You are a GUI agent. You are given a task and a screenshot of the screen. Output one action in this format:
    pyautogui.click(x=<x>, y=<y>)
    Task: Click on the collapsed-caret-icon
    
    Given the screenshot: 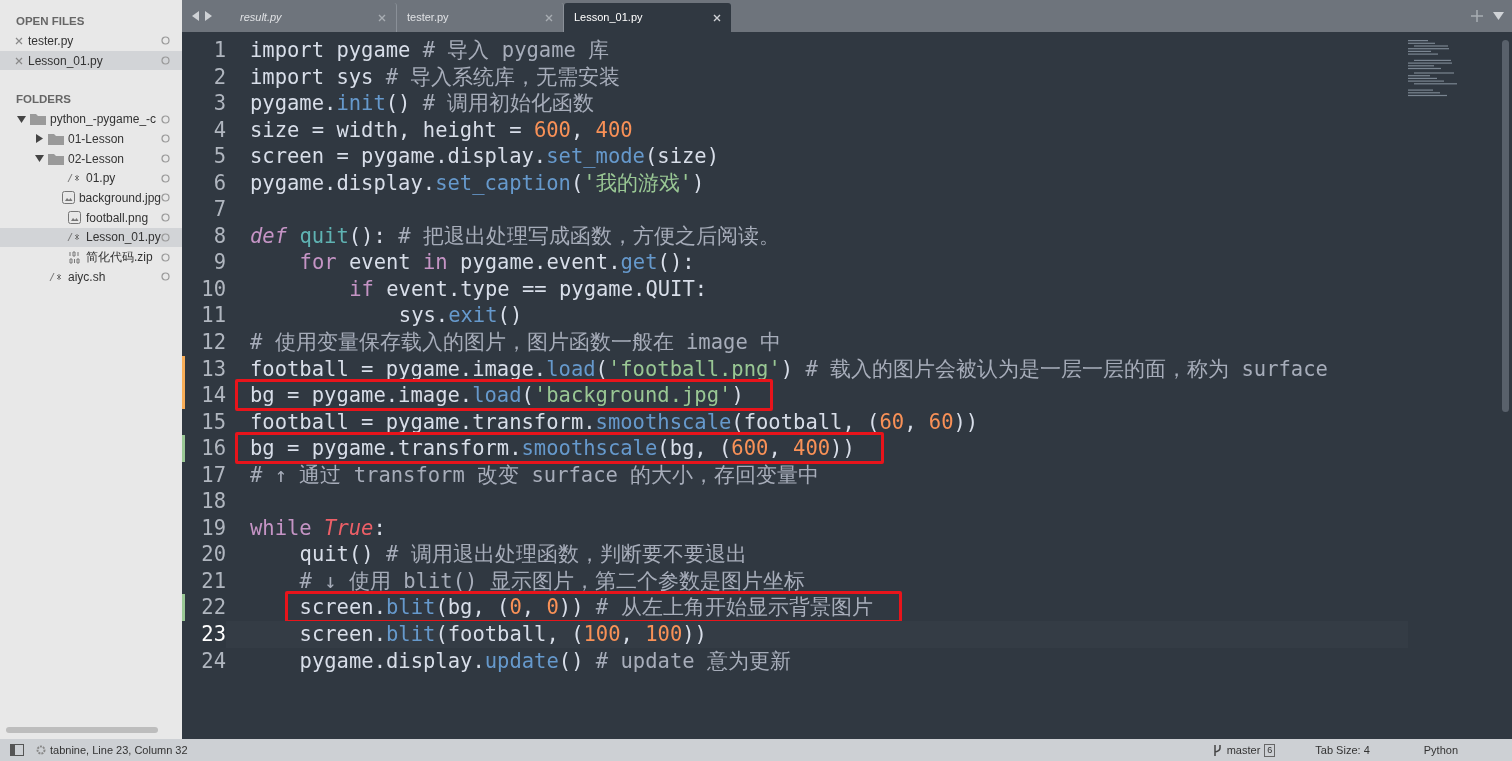 What is the action you would take?
    pyautogui.click(x=39, y=139)
    